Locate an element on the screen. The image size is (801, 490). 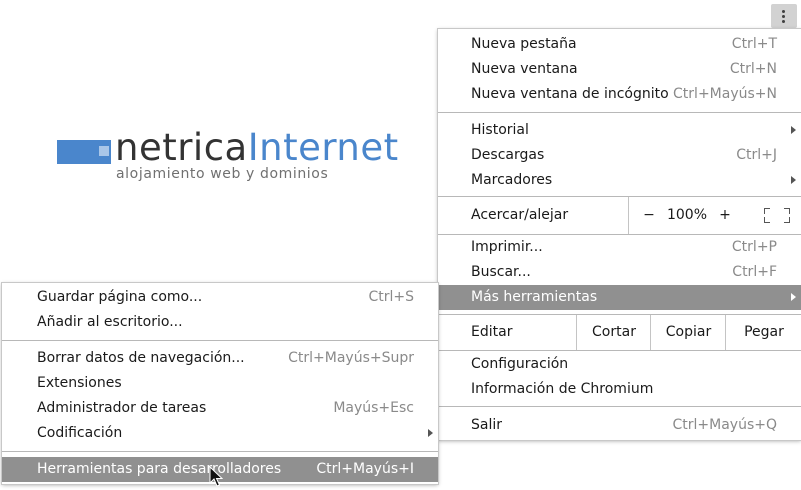
menu-item-about: Información de Chromium is located at coordinates (619, 389).